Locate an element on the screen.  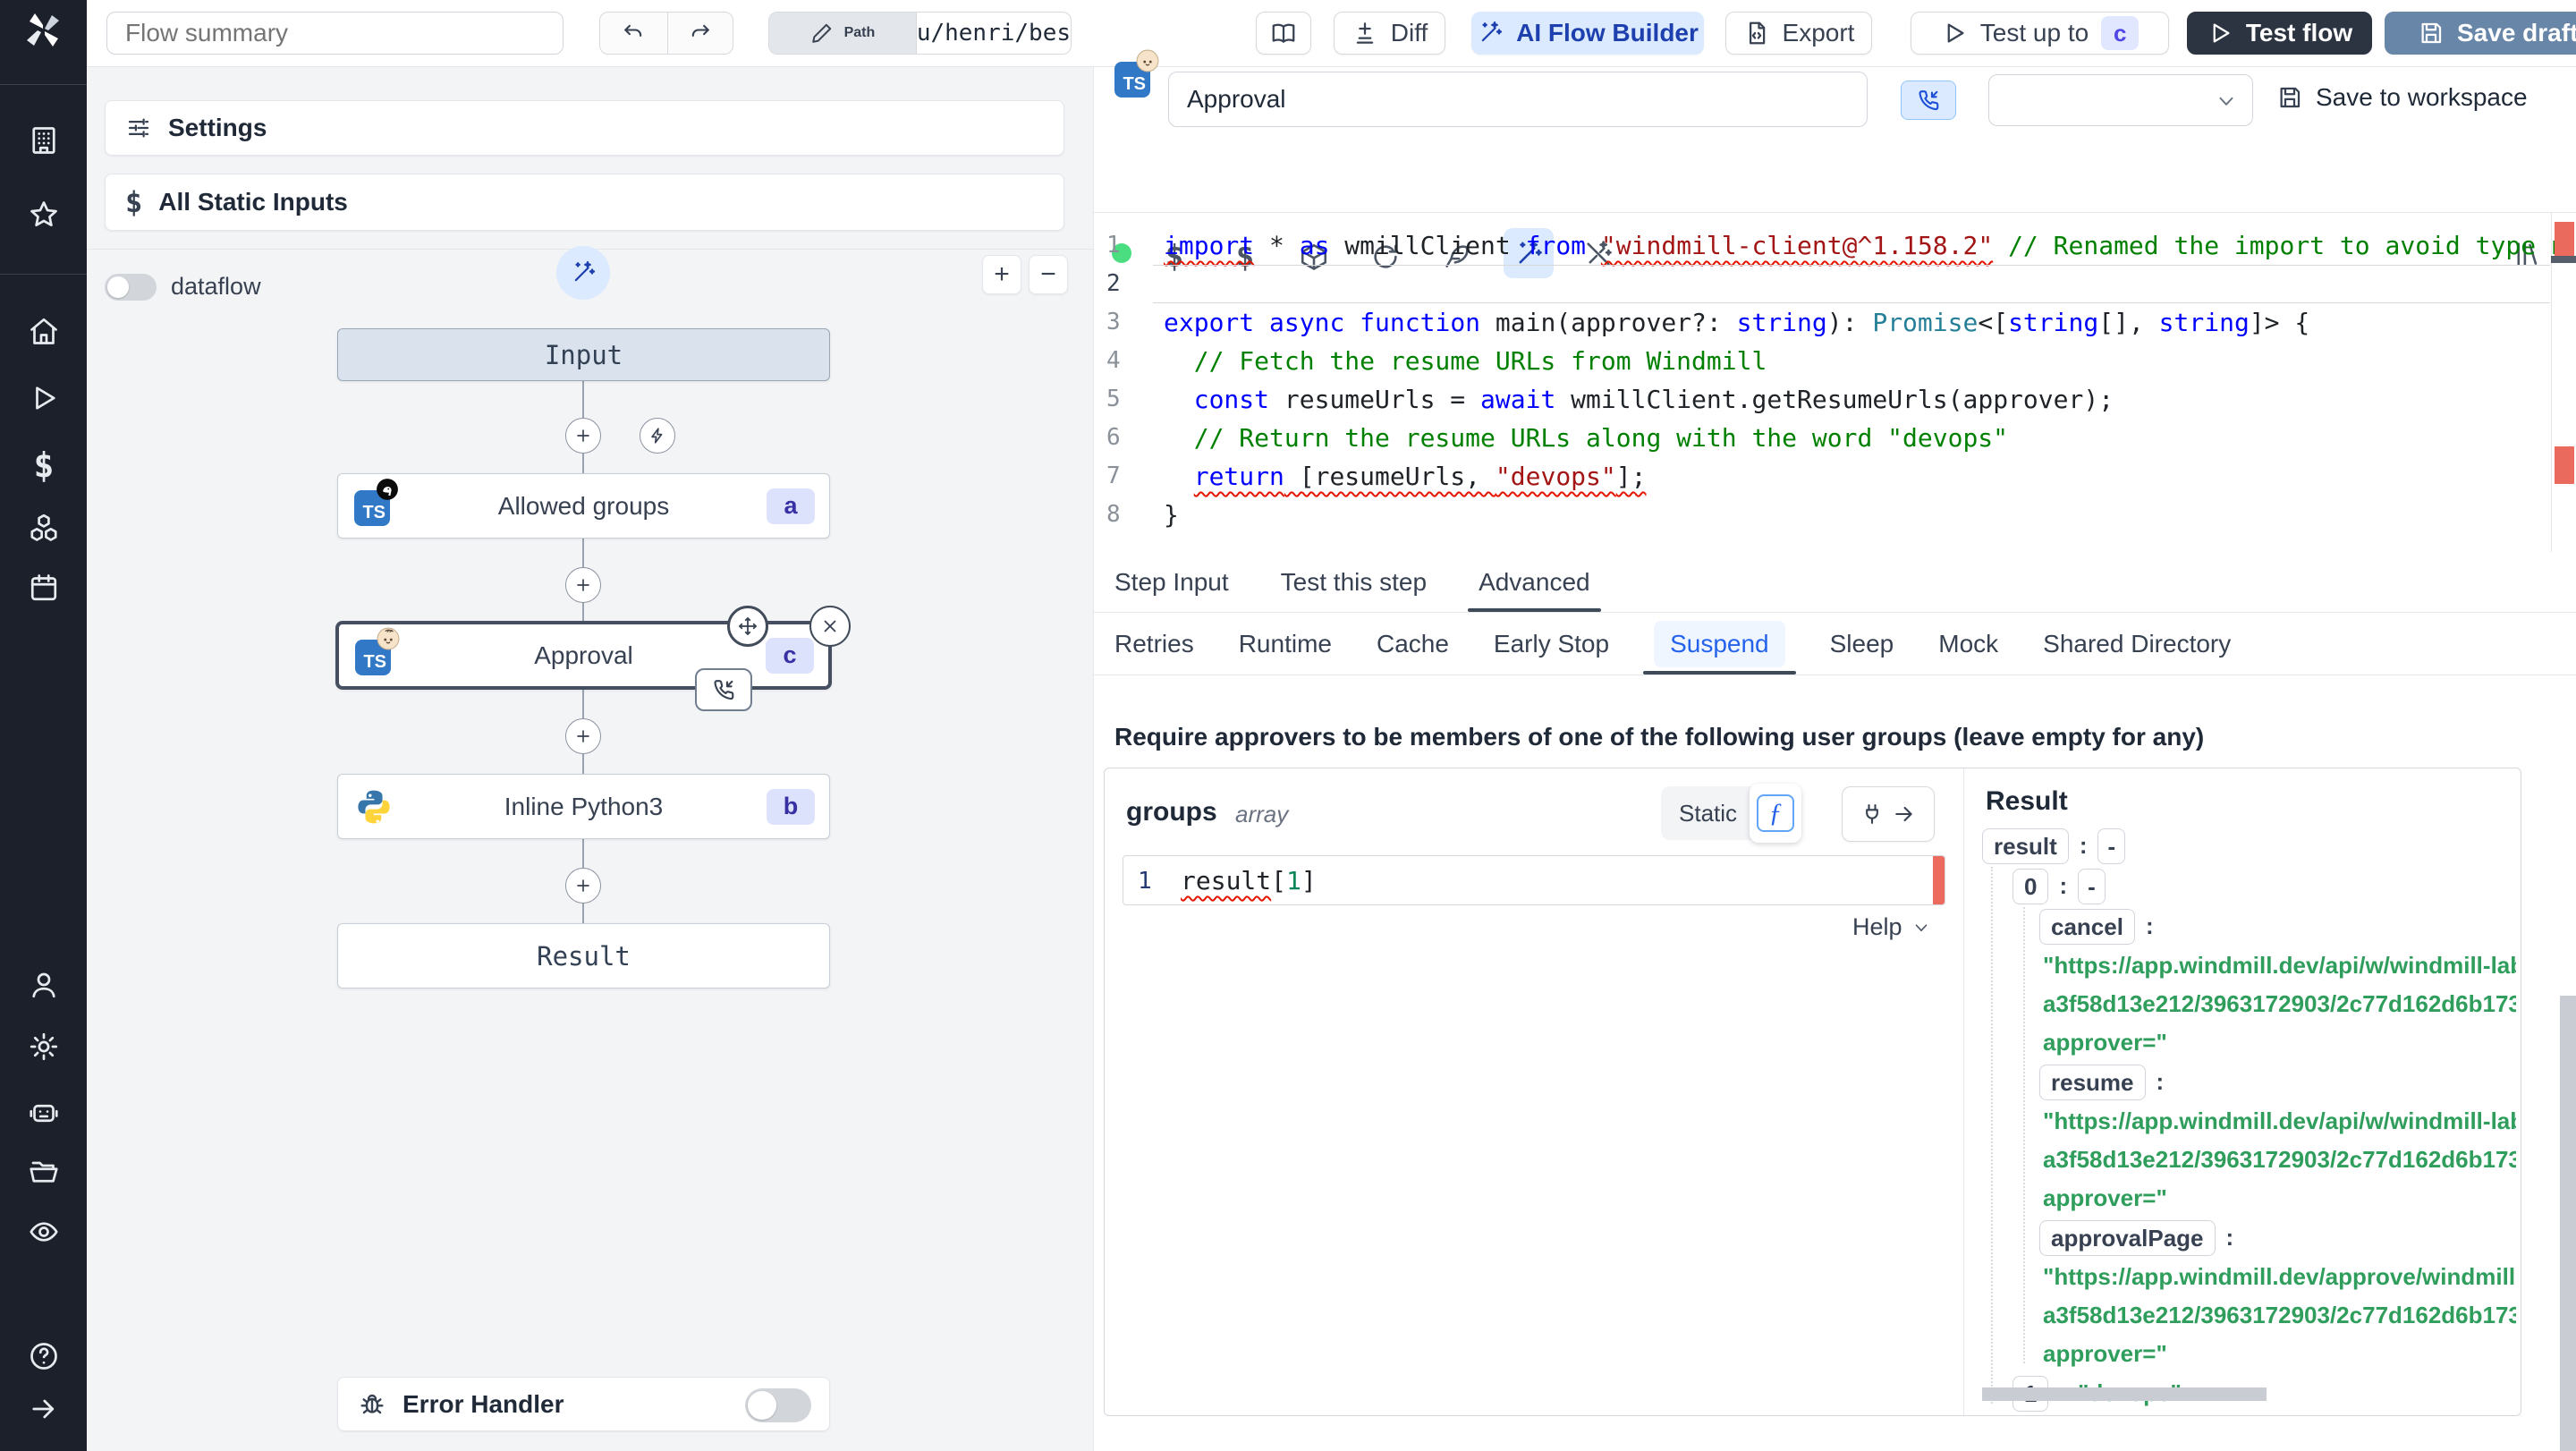
book-open-icon is located at coordinates (1283, 33).